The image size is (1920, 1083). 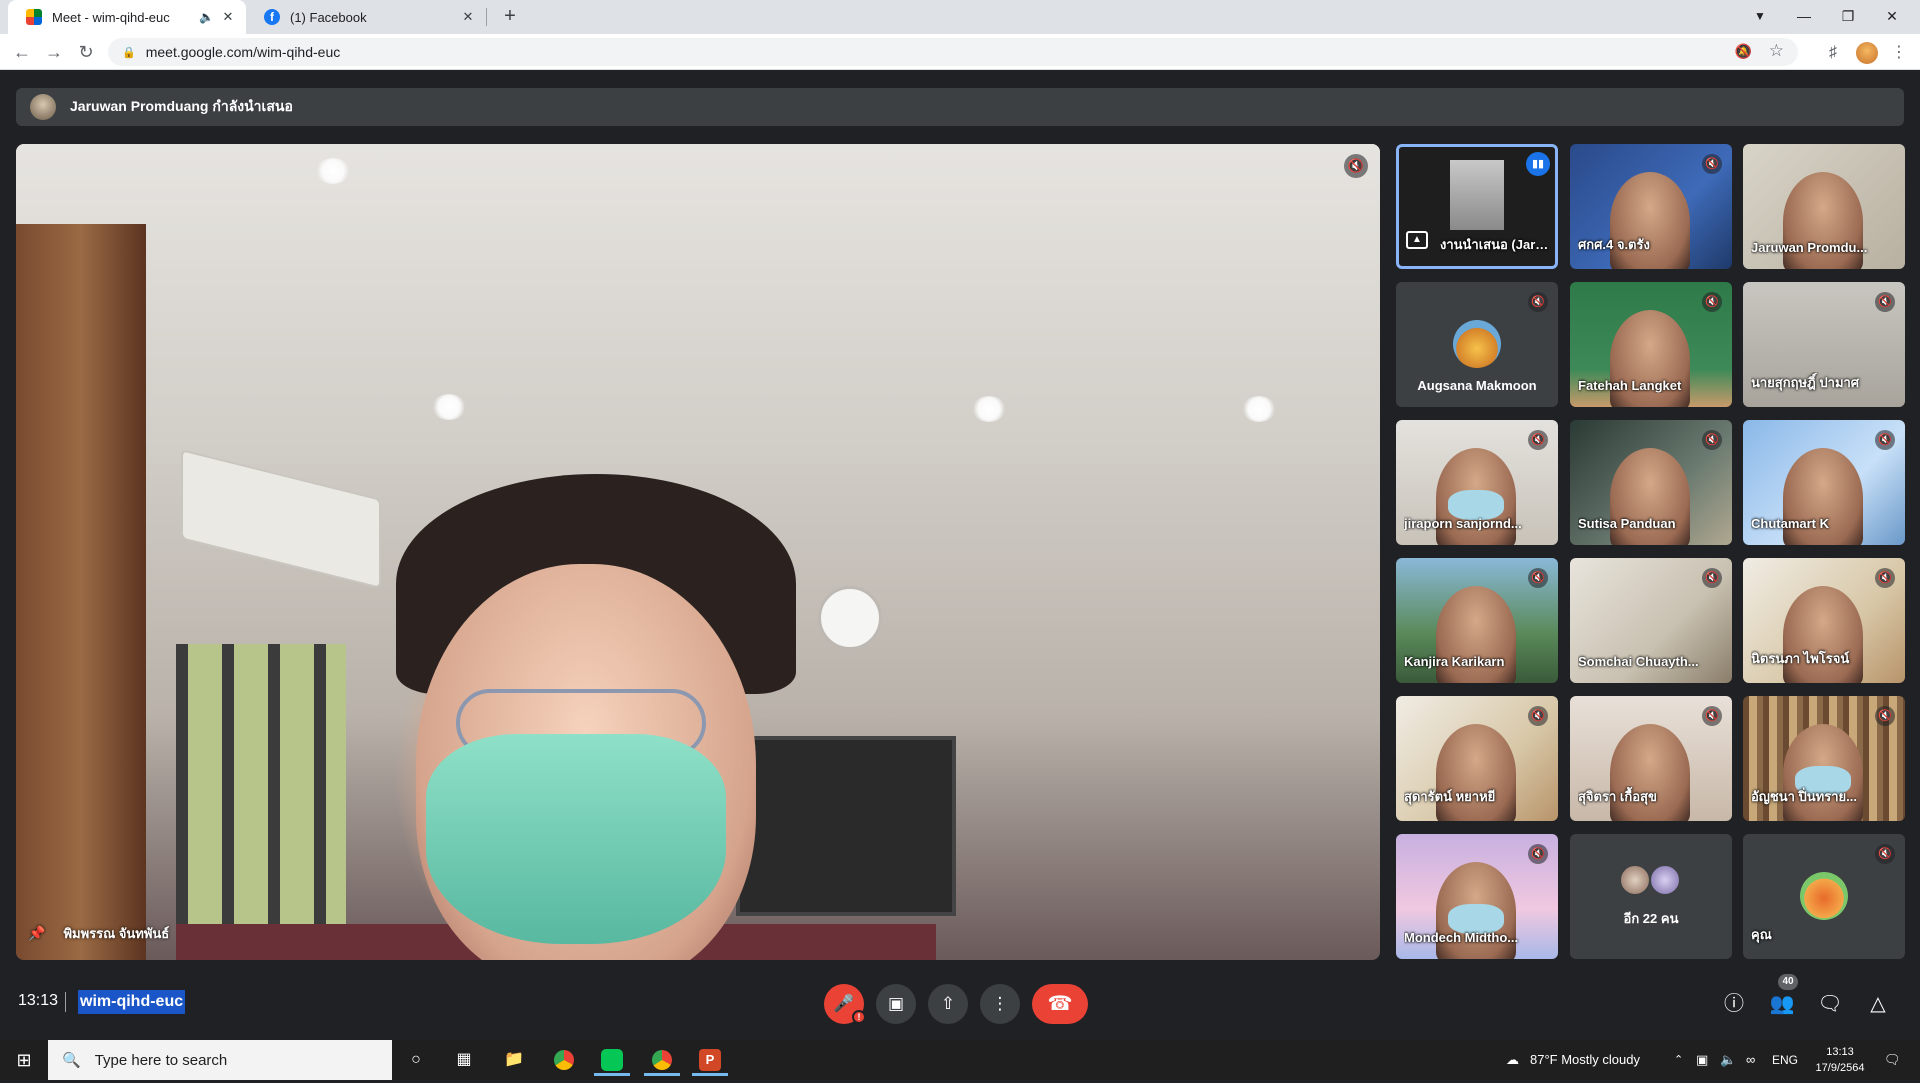 What do you see at coordinates (1840, 1060) in the screenshot?
I see `taskbar-clock: 13:13 17/9/2564` at bounding box center [1840, 1060].